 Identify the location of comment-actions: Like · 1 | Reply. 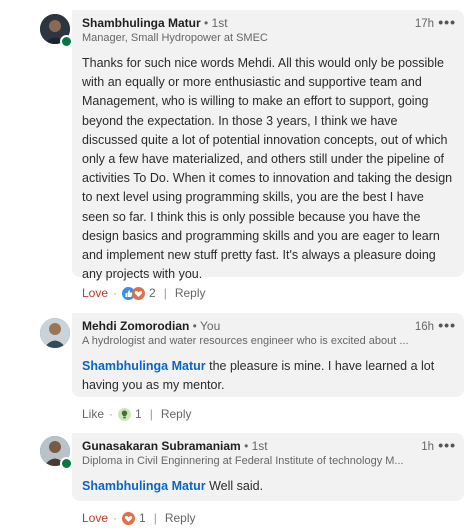
(137, 414).